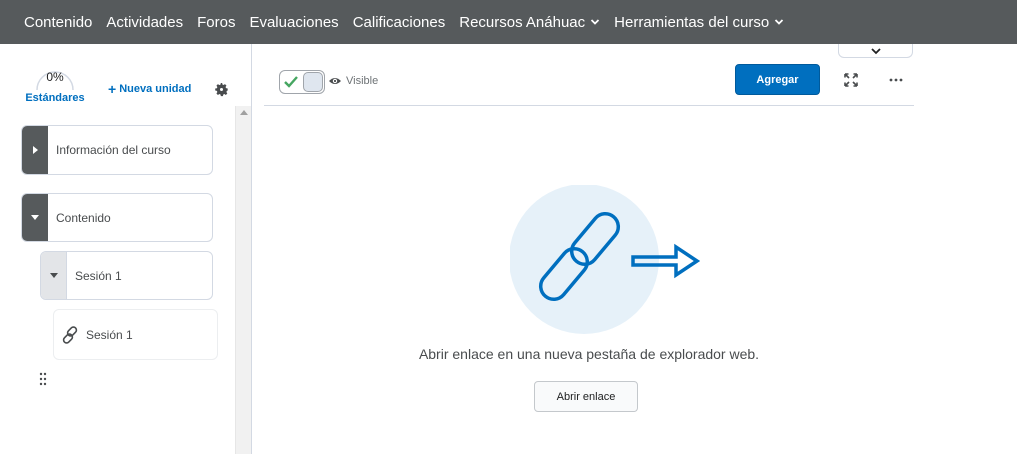 The image size is (1017, 454). I want to click on link-illustration, so click(605, 259).